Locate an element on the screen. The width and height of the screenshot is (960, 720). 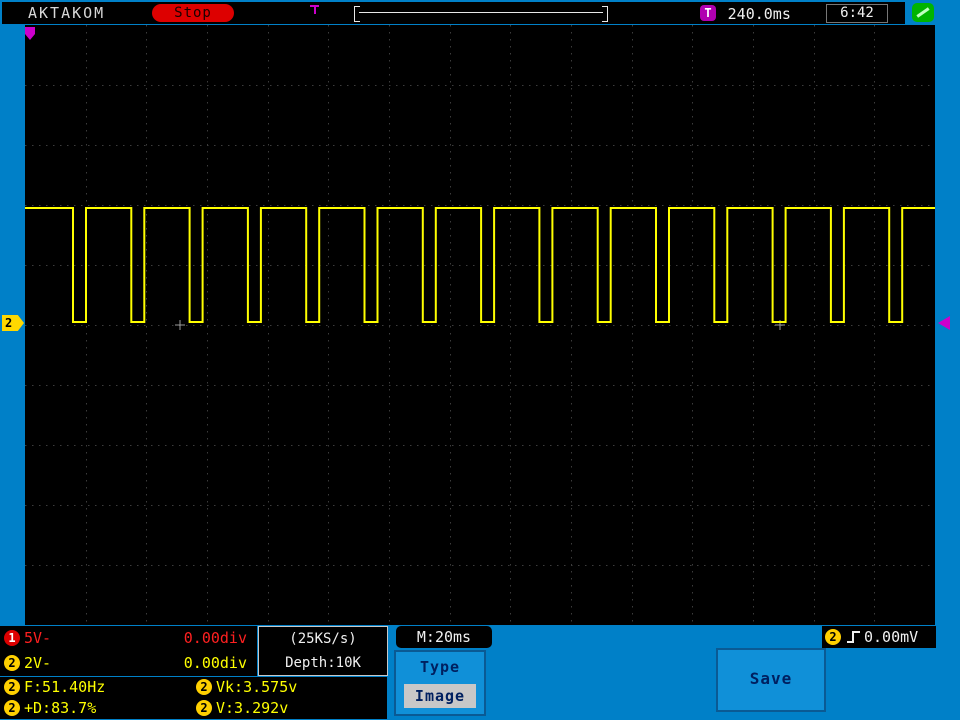
top-status-bar: AKTAKOM Stop T 240.0ms 6:42 is located at coordinates (453, 13).